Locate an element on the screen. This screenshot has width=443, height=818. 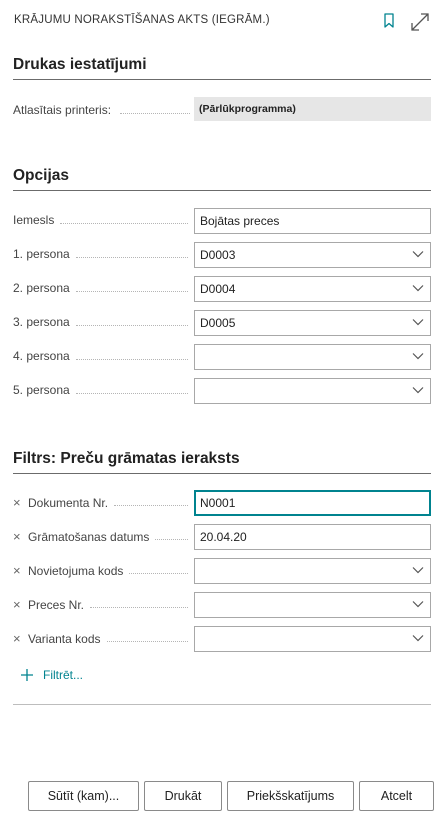
field-label: 4. persona is located at coordinates (41, 356).